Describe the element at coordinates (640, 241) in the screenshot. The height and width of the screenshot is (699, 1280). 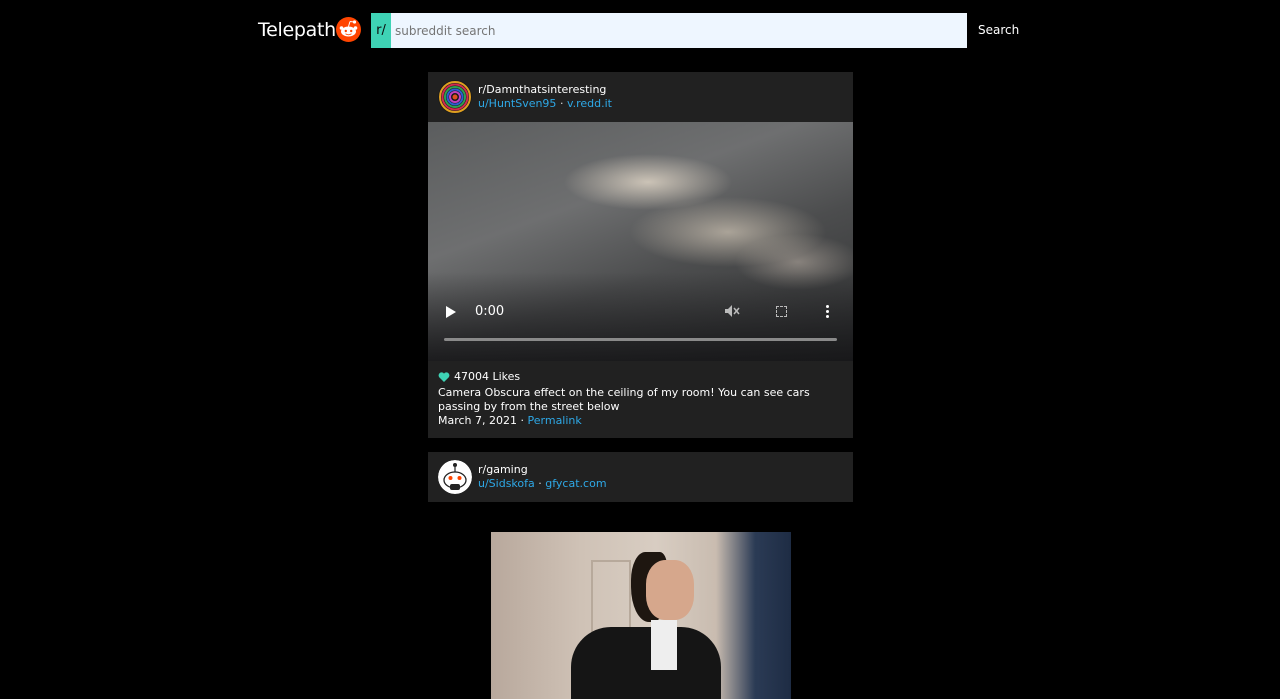
I see `video-player: 0:00` at that location.